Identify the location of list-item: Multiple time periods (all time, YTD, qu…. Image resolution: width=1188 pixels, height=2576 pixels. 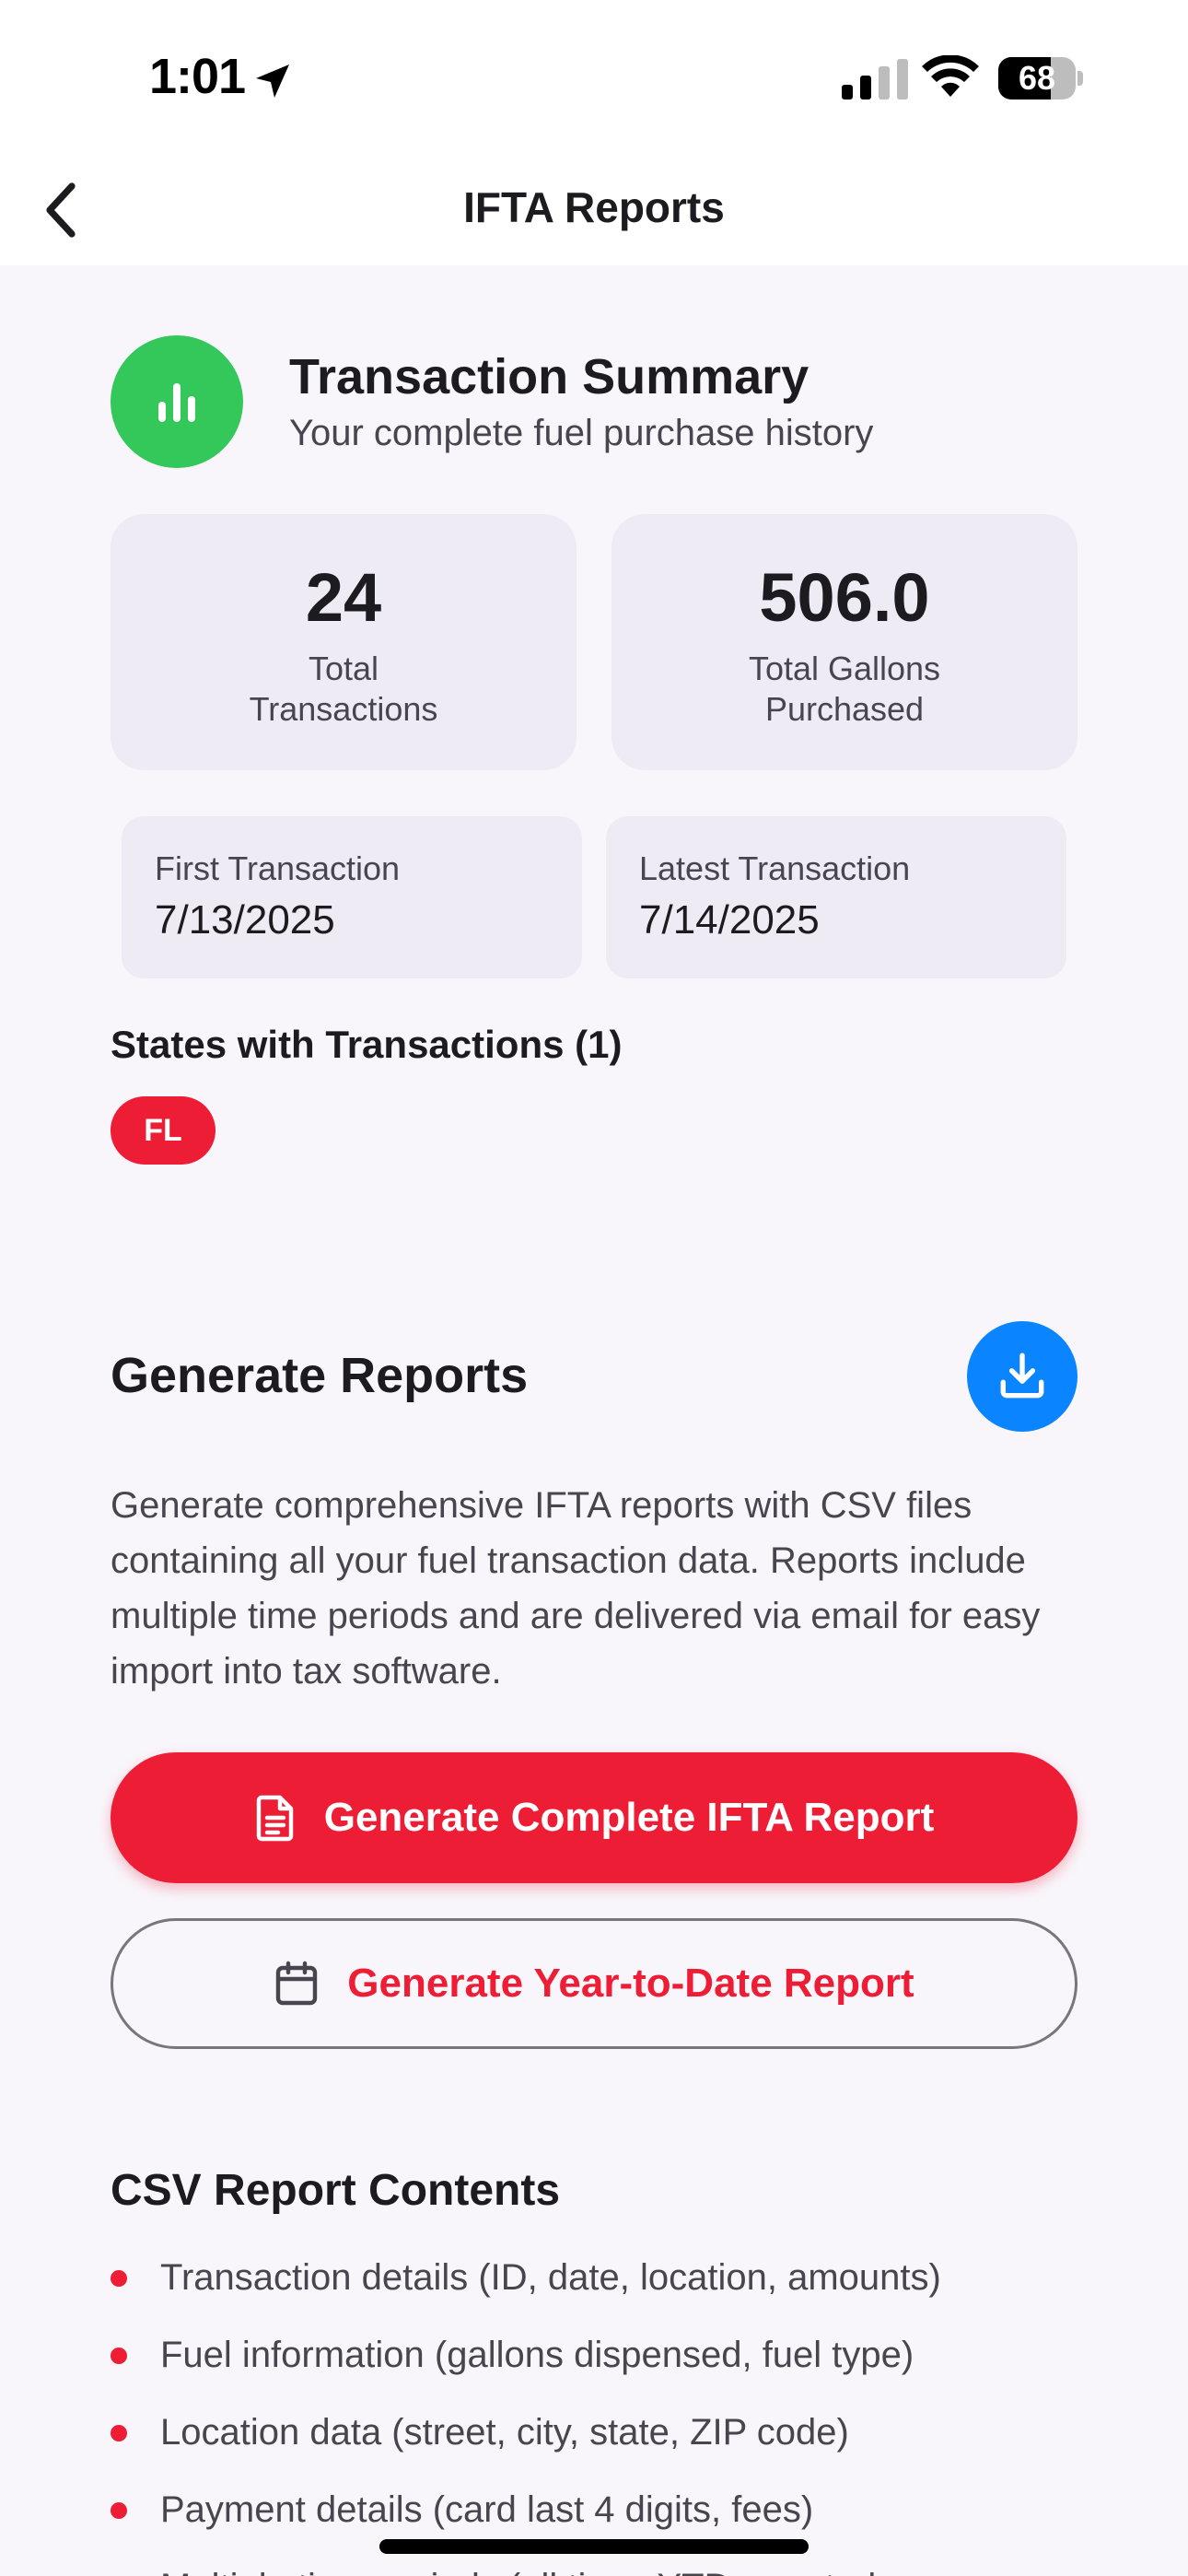
(617, 2565).